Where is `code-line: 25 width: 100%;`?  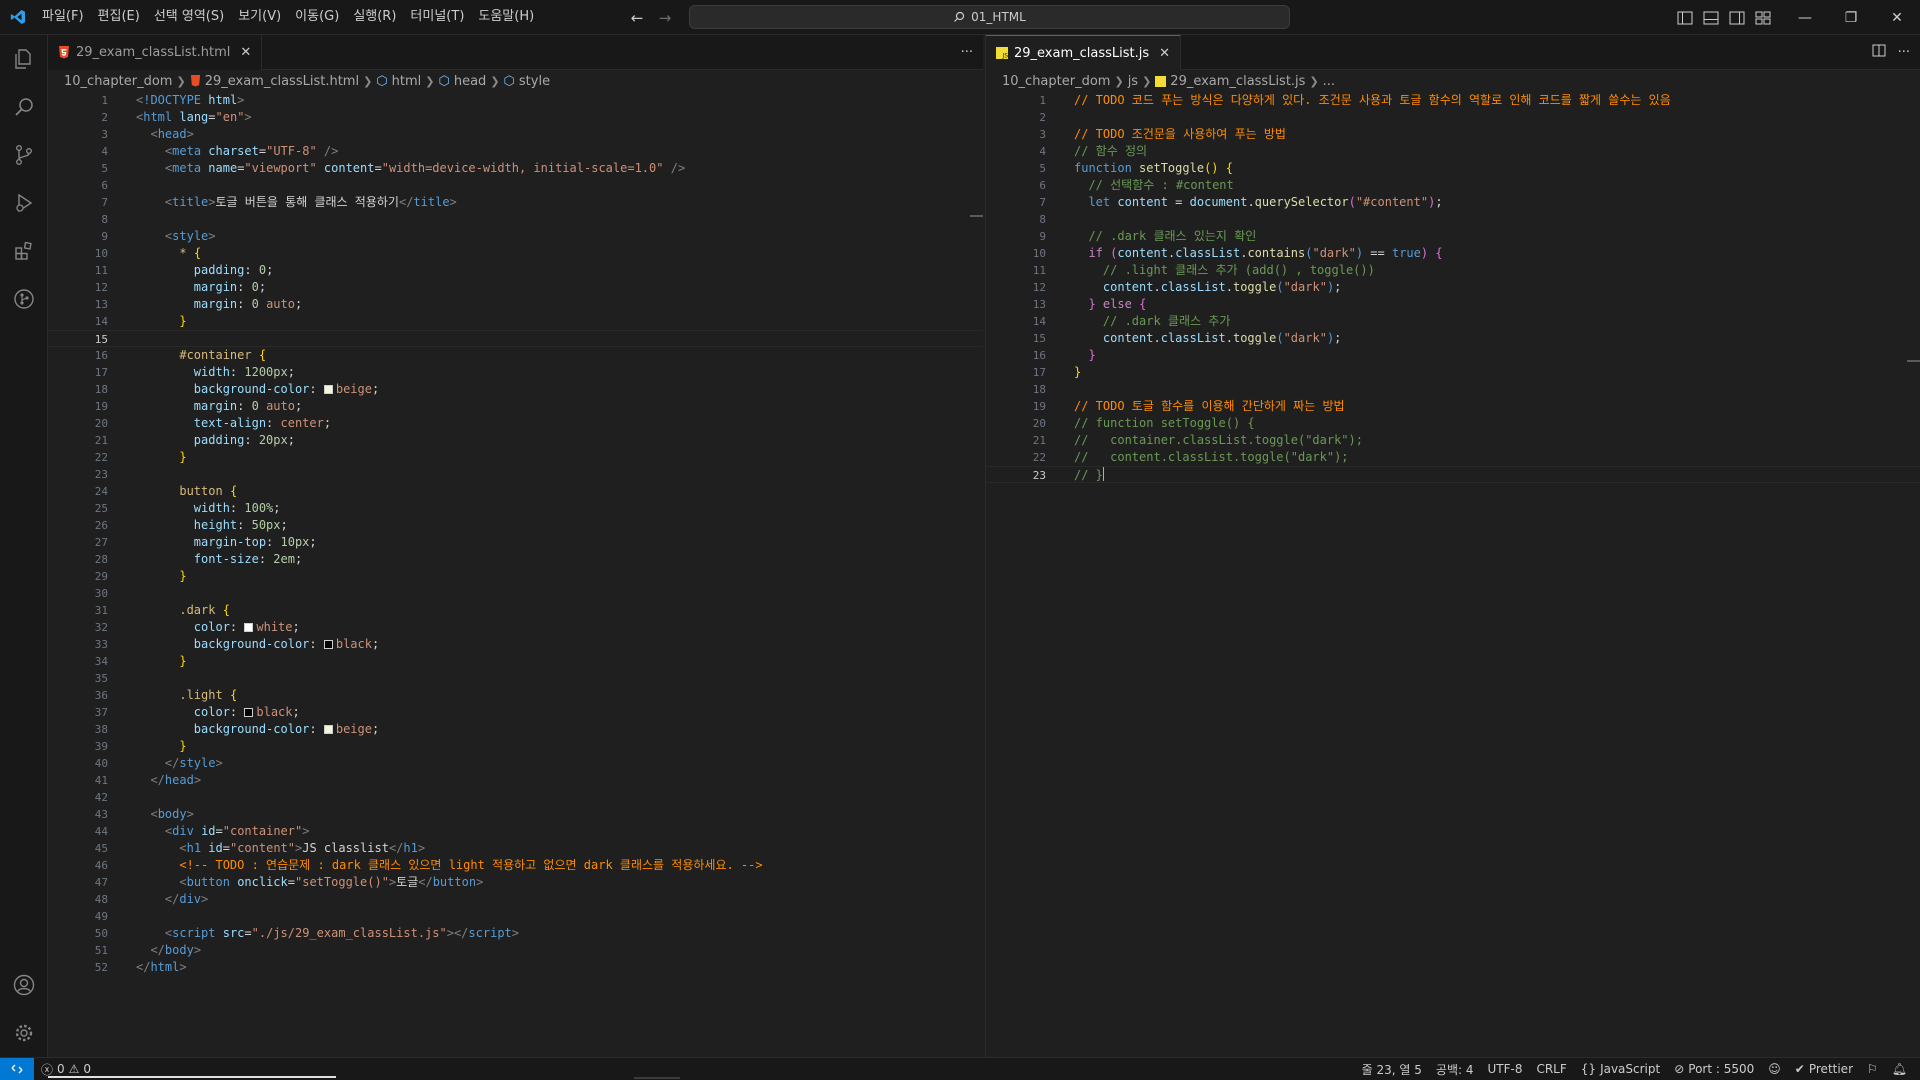 code-line: 25 width: 100%; is located at coordinates (515, 508).